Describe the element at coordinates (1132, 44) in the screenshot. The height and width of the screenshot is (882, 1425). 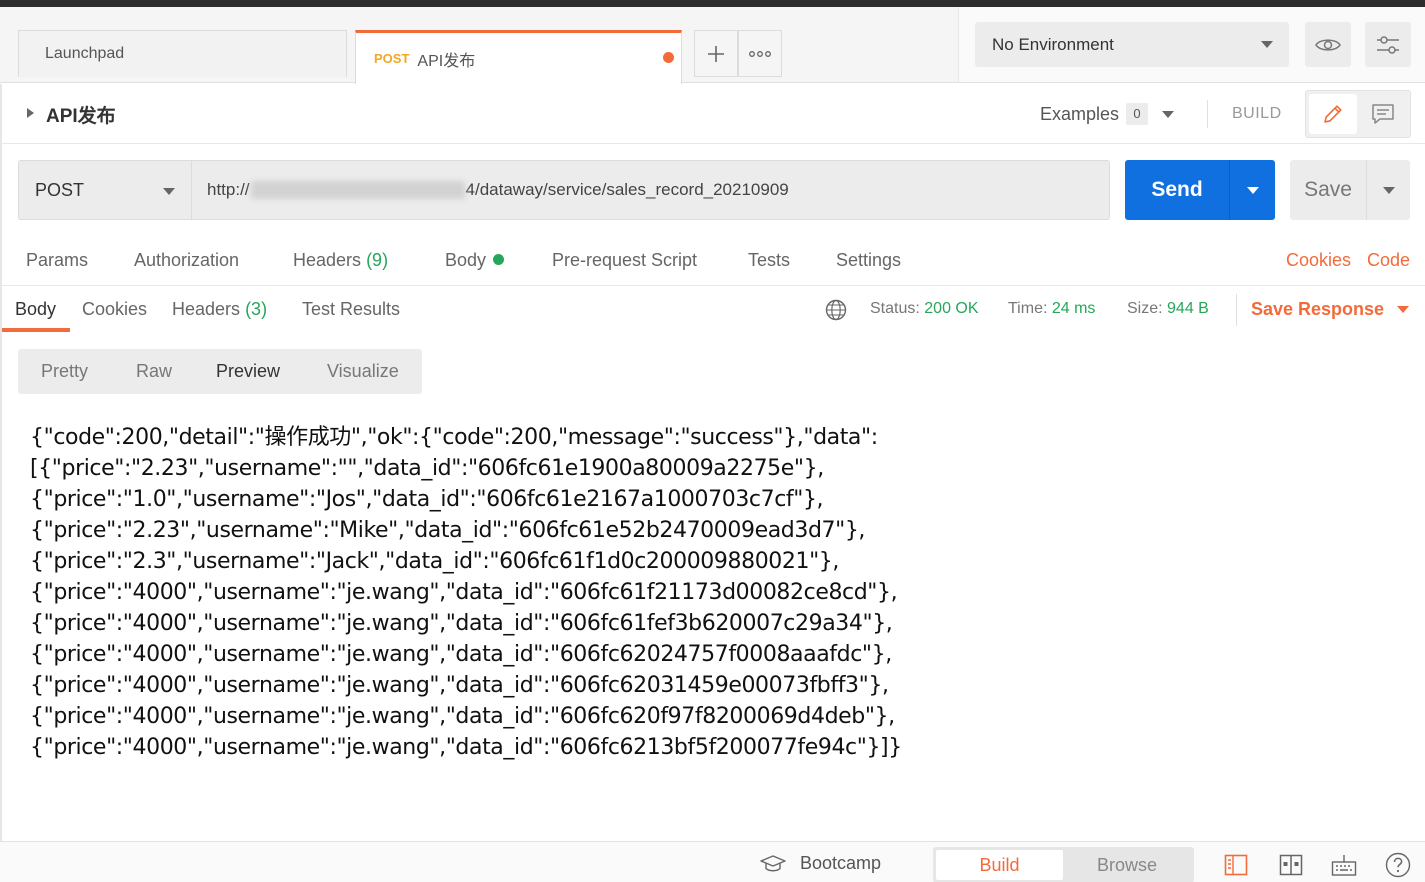
I see `environment-select: No Environment` at that location.